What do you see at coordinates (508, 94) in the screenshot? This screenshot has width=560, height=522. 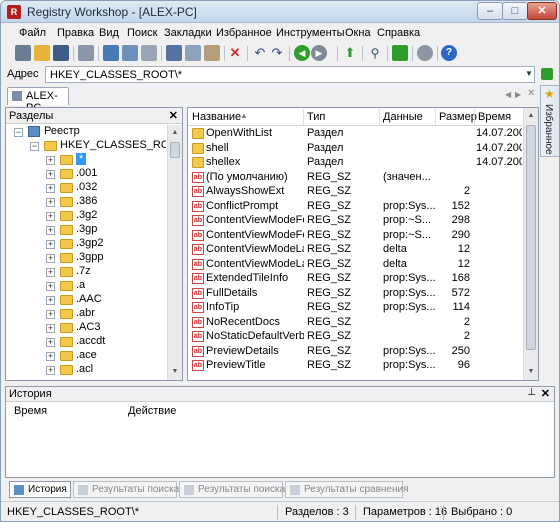 I see `tab-scroll-left-icon: ◀` at bounding box center [508, 94].